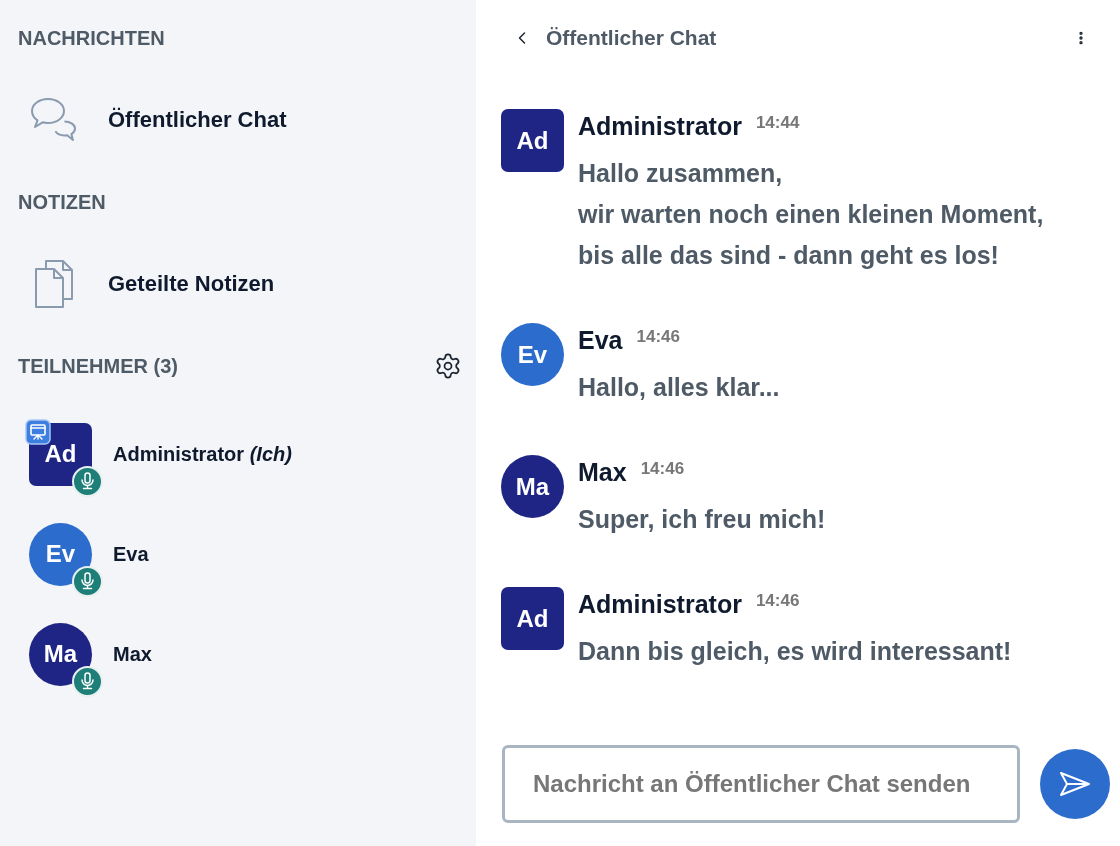 This screenshot has height=846, width=1120. I want to click on chat-title: Öffentlicher Chat, so click(631, 38).